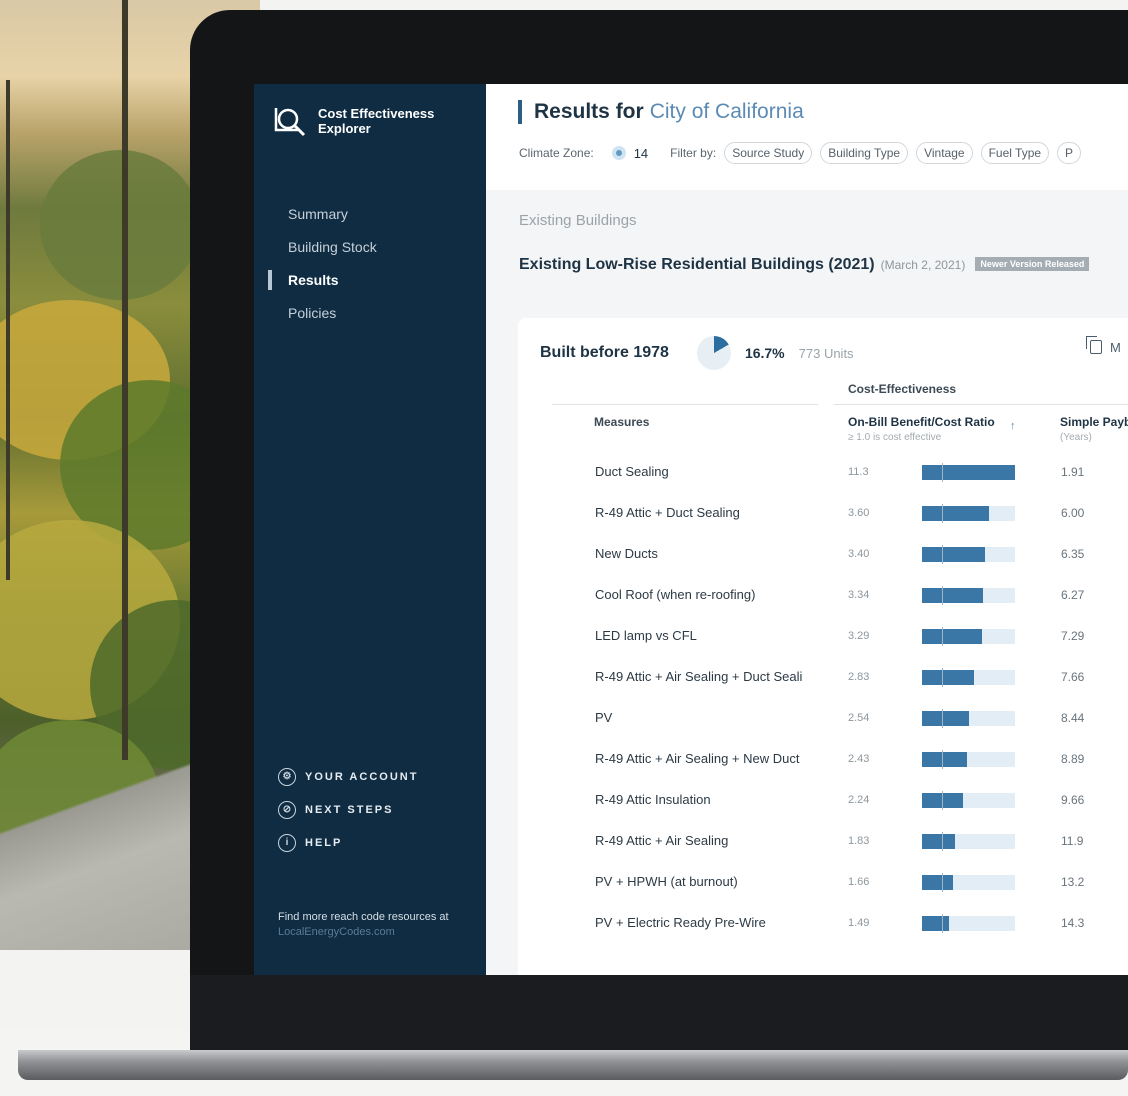 Image resolution: width=1128 pixels, height=1096 pixels. I want to click on sidebar-item-building-stock: Building Stock, so click(370, 251).